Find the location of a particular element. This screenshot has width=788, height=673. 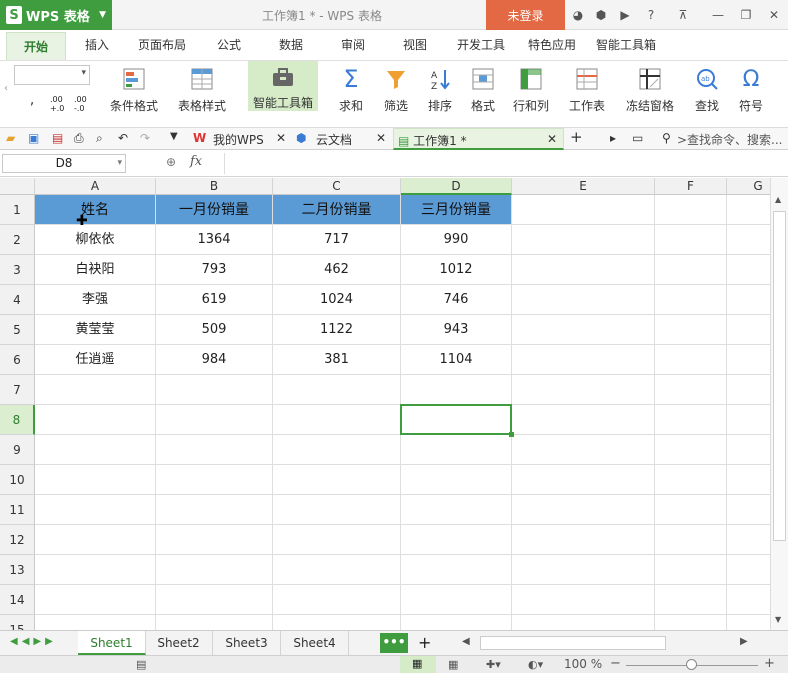

formula-input is located at coordinates (504, 163).